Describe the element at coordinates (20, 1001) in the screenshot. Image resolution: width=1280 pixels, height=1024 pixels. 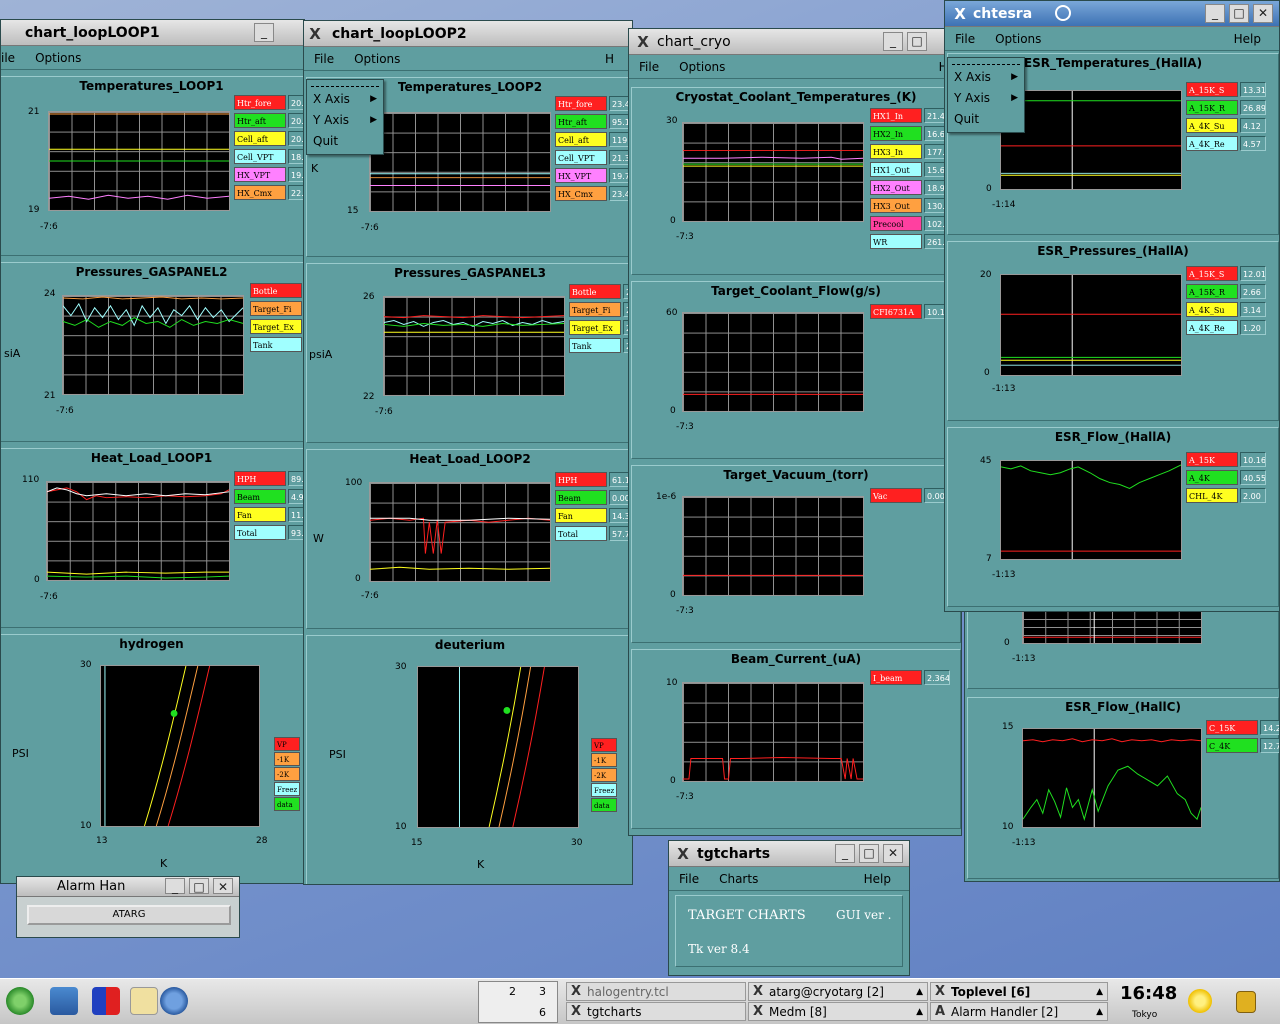
I see `distro-menu-icon` at that location.